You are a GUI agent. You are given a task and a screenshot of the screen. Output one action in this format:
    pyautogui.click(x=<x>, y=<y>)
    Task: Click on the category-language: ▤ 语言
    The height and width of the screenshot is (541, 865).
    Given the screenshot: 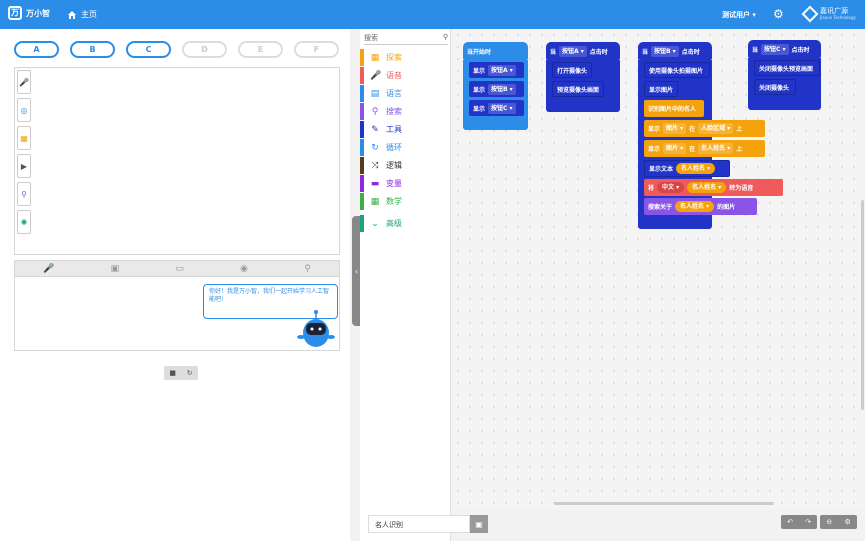 What is the action you would take?
    pyautogui.click(x=405, y=93)
    